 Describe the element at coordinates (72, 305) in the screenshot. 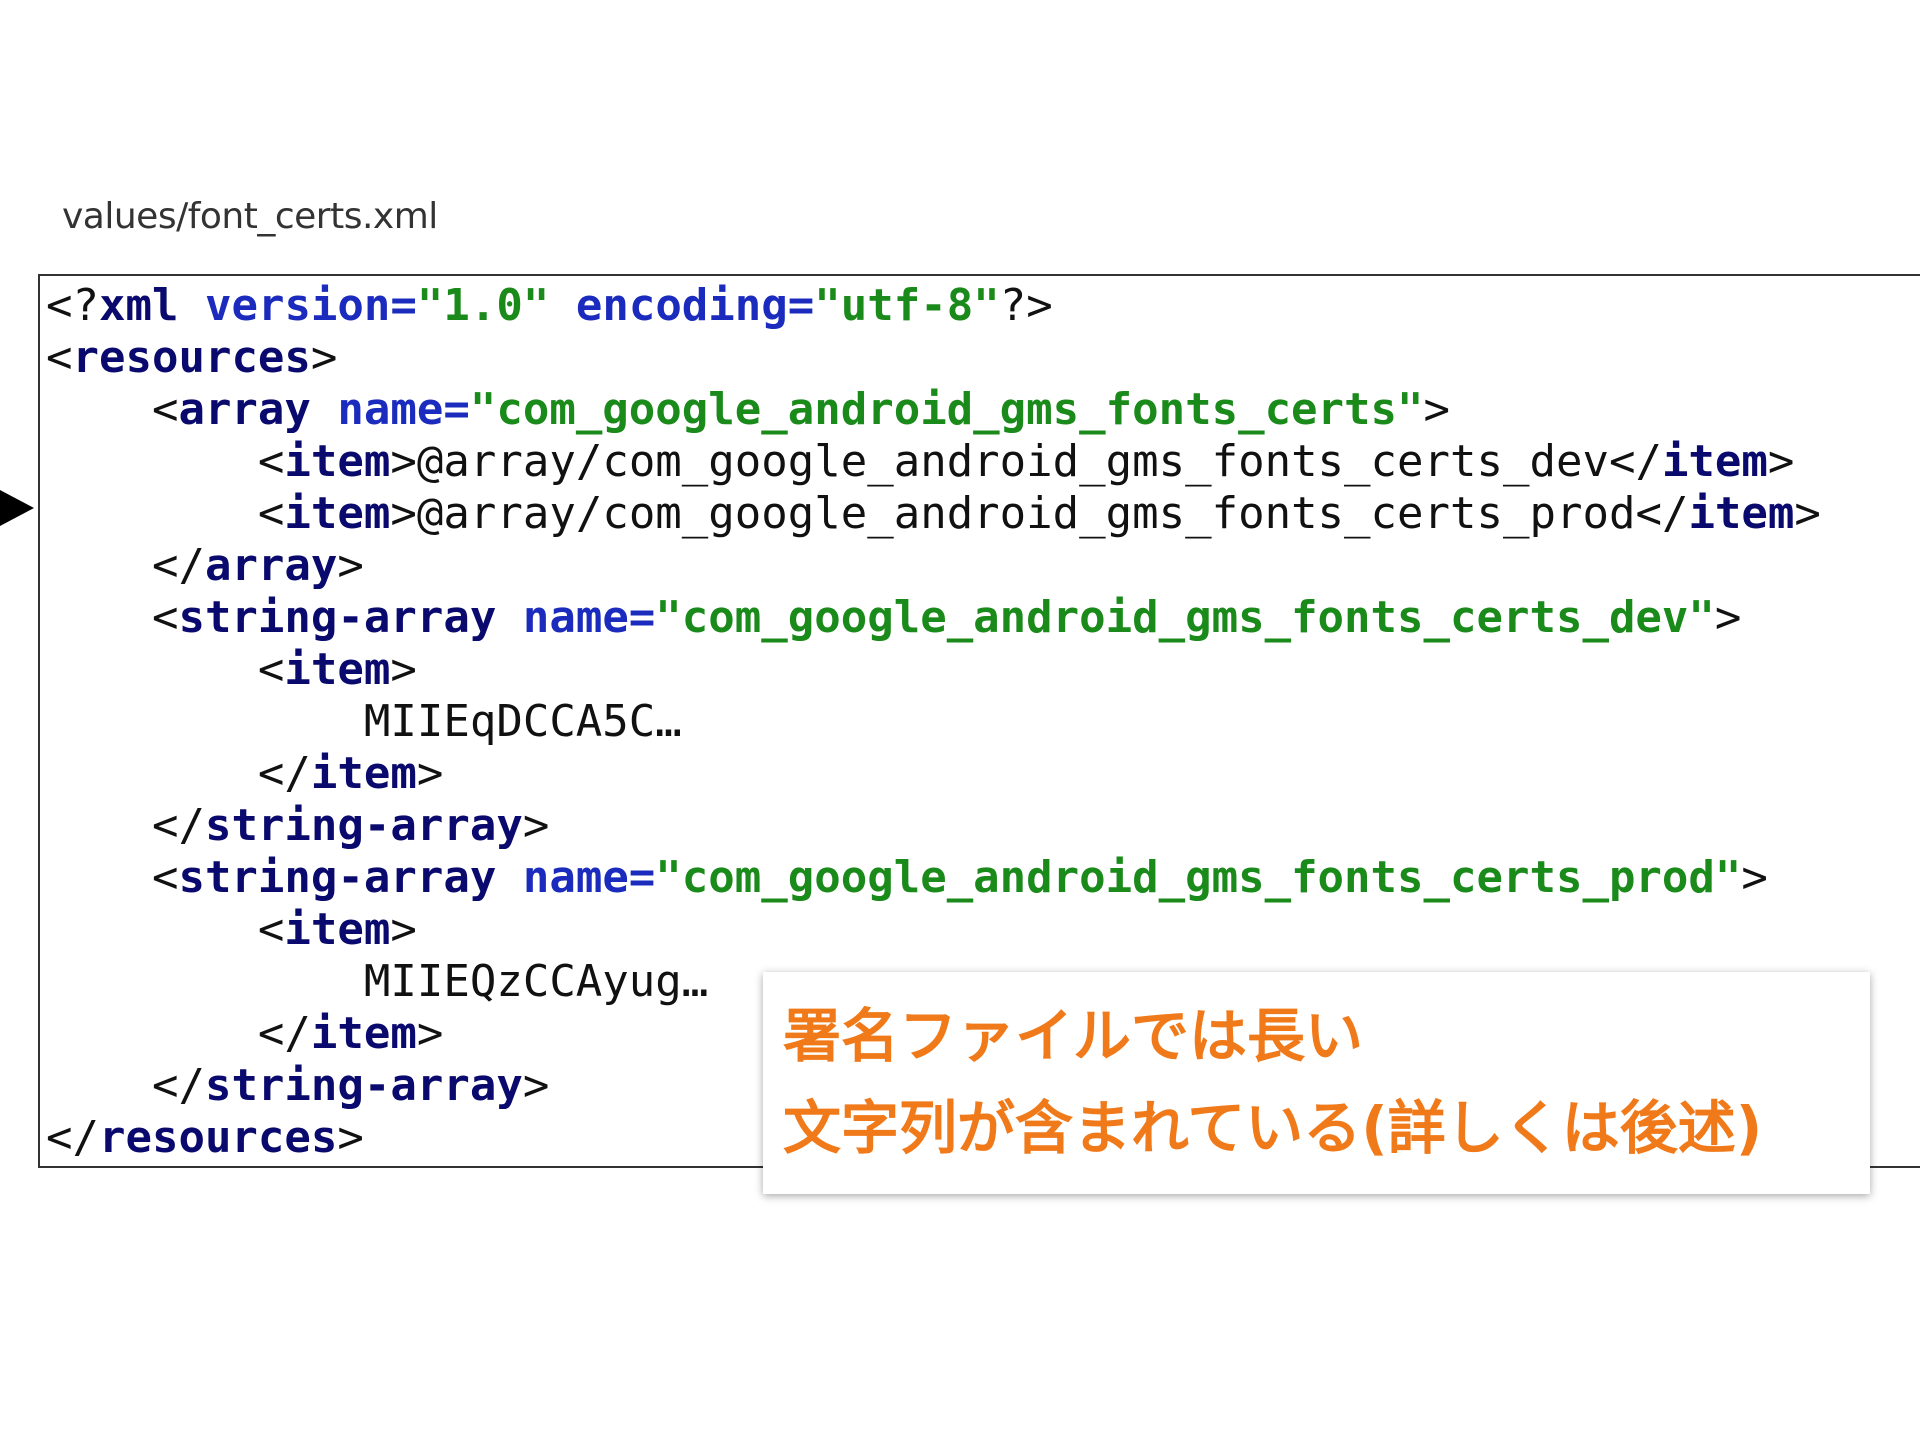

I see `code-punctuation: <?` at that location.